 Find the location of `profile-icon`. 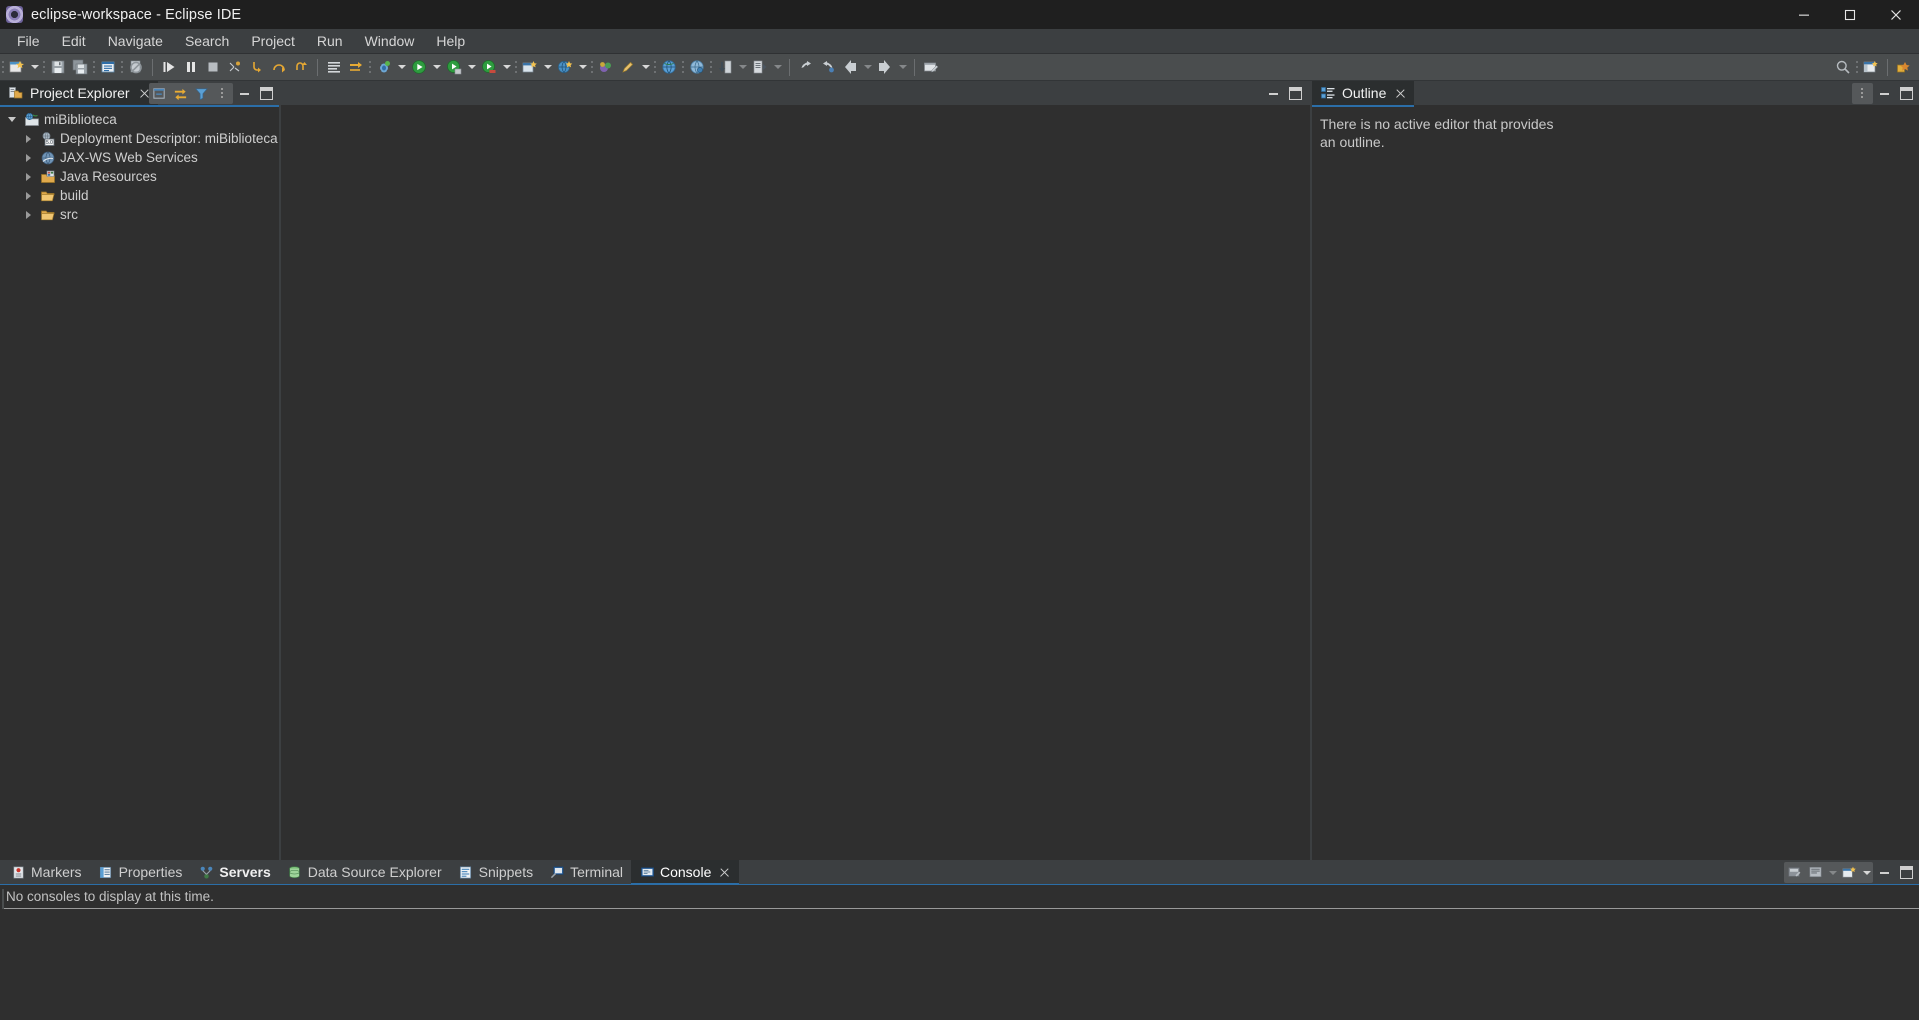

profile-icon is located at coordinates (489, 67).